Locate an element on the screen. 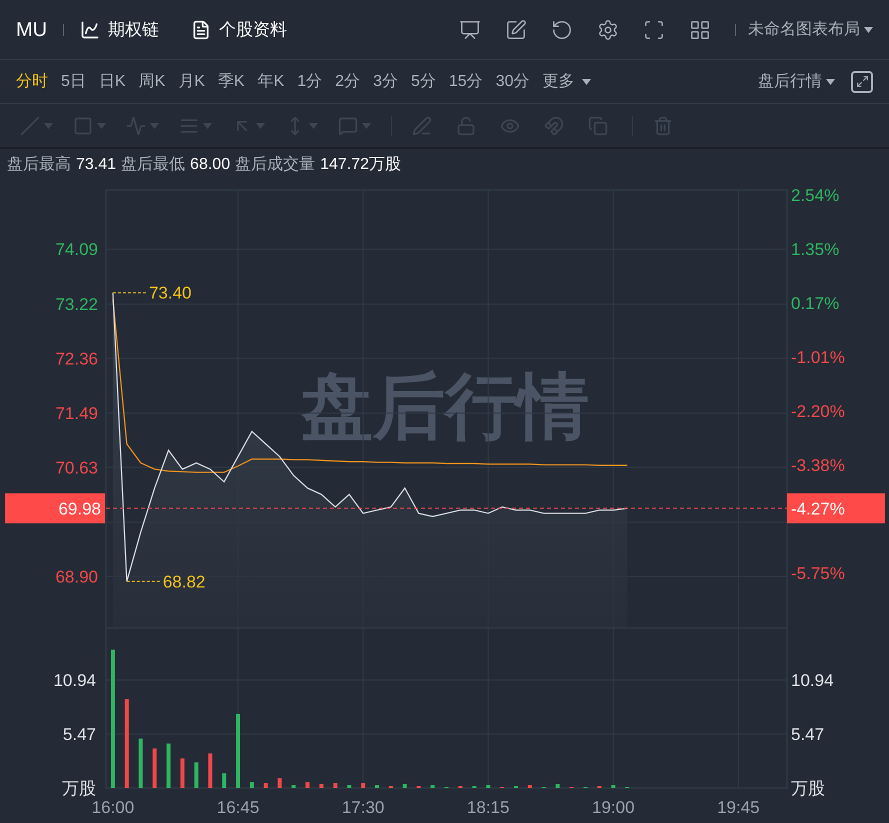 Image resolution: width=889 pixels, height=823 pixels. axis-label: 0.17% is located at coordinates (815, 303).